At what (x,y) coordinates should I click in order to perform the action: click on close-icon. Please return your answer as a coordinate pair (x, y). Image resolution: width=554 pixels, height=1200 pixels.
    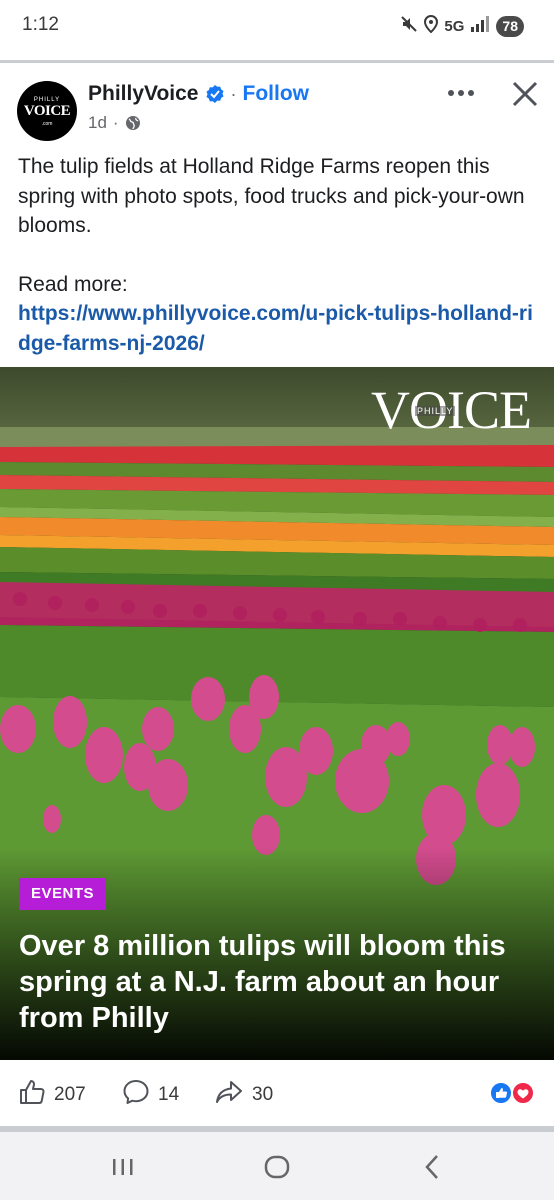
    Looking at the image, I should click on (525, 94).